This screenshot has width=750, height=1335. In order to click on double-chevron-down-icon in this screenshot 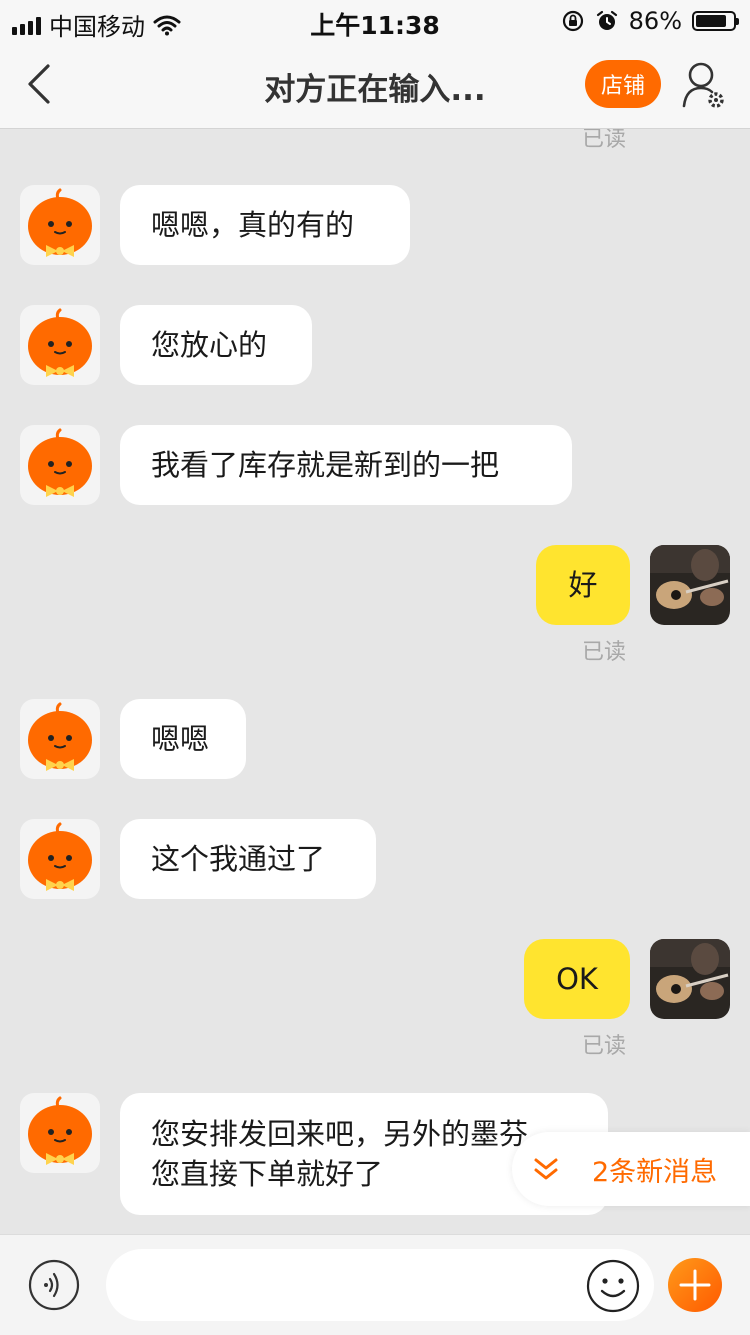, I will do `click(546, 1169)`.